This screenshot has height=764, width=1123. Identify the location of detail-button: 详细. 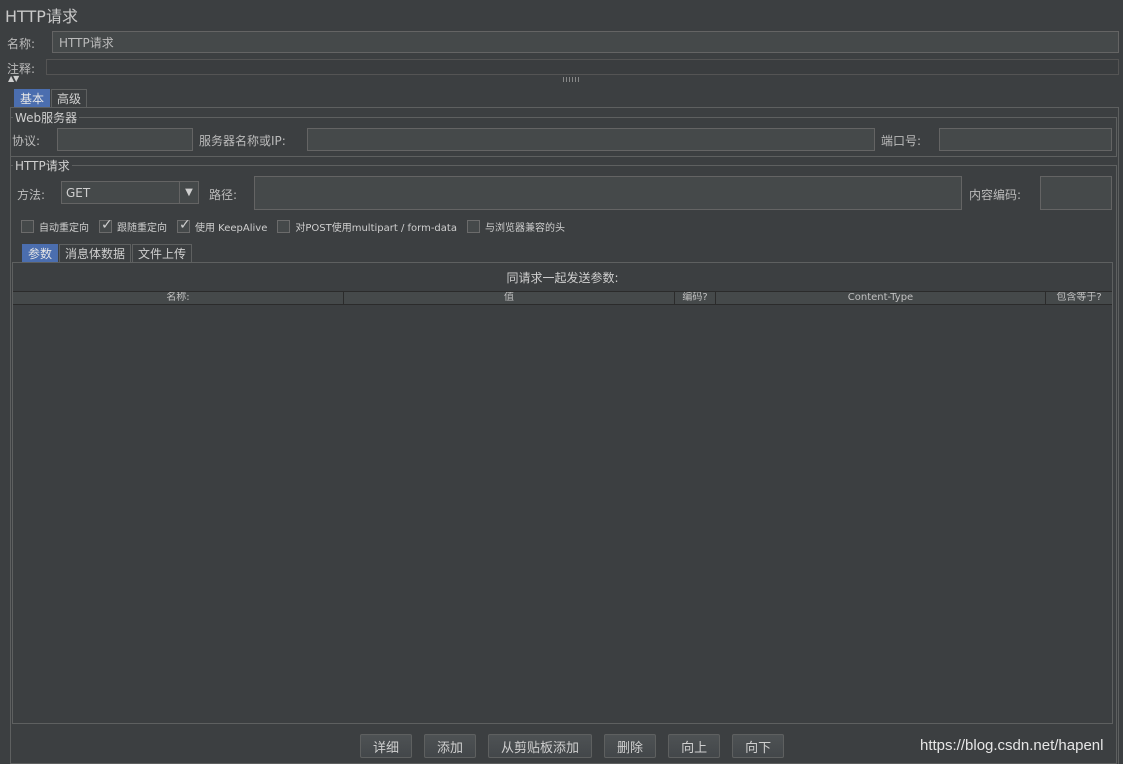
(386, 746).